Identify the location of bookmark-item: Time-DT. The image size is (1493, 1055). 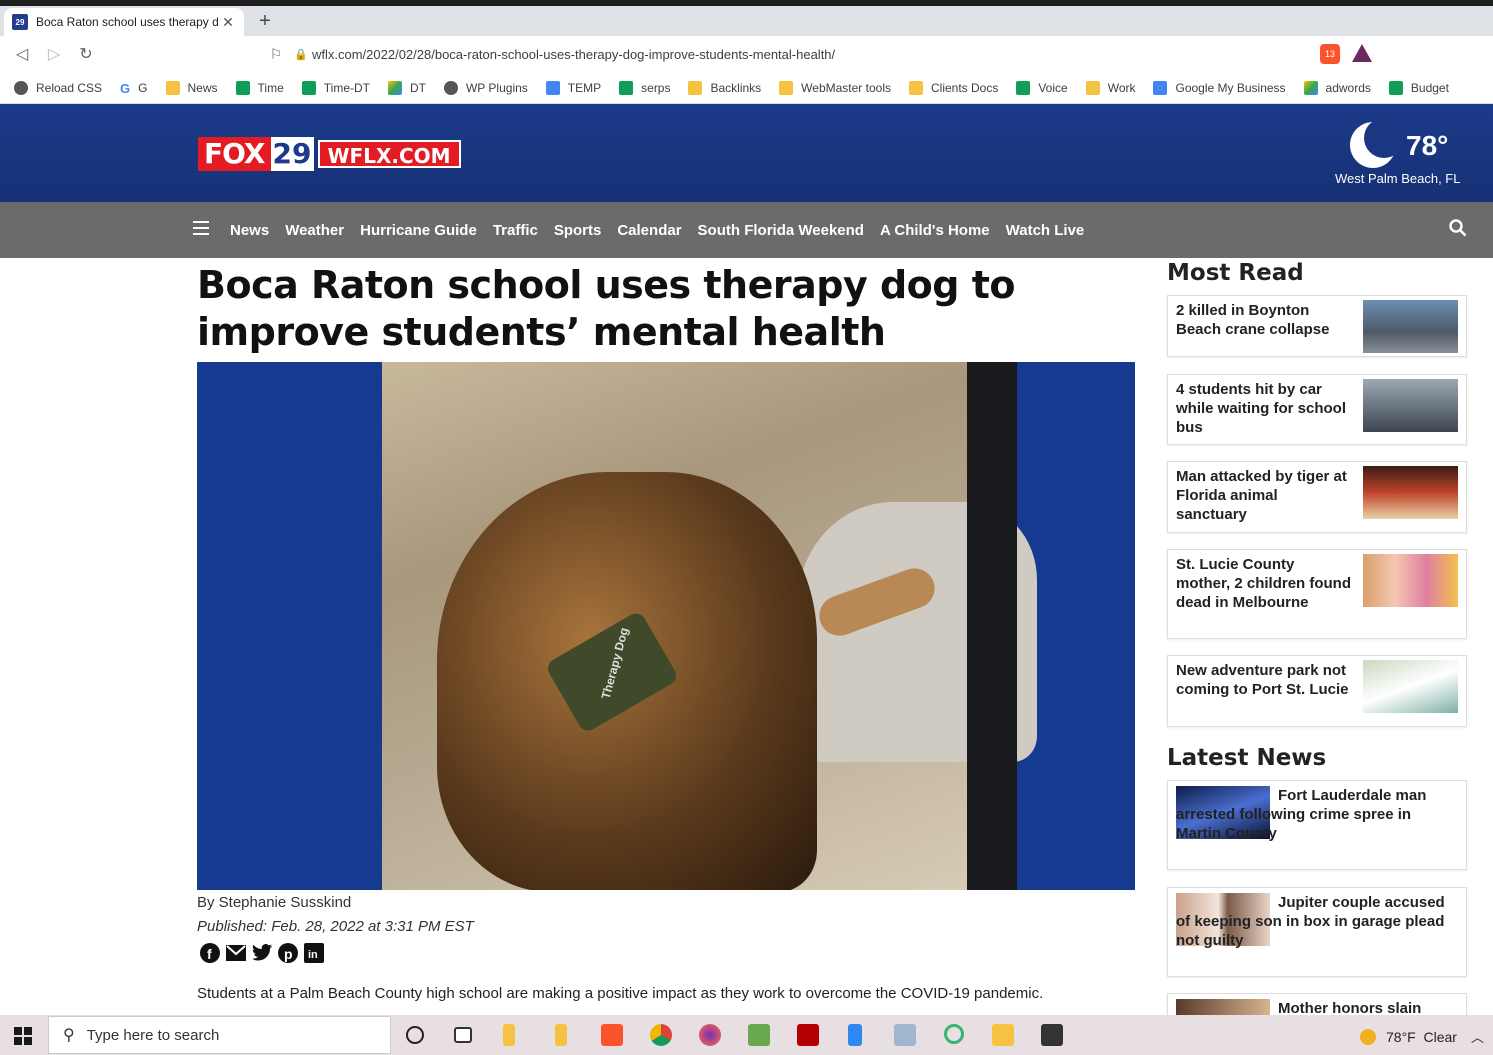
(335, 87).